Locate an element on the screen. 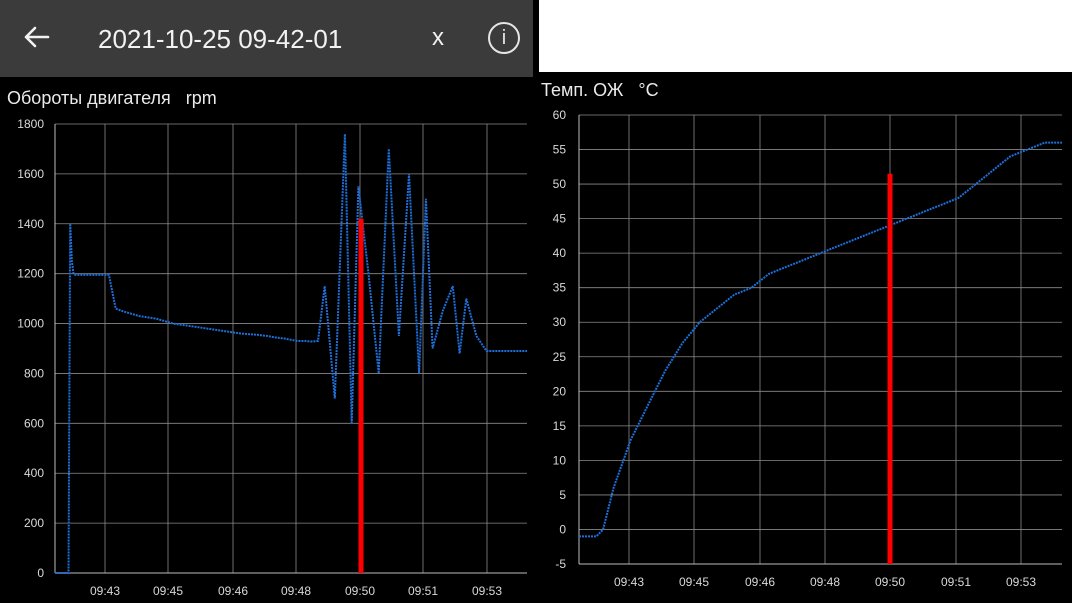  y-tick-label: 35 is located at coordinates (560, 288).